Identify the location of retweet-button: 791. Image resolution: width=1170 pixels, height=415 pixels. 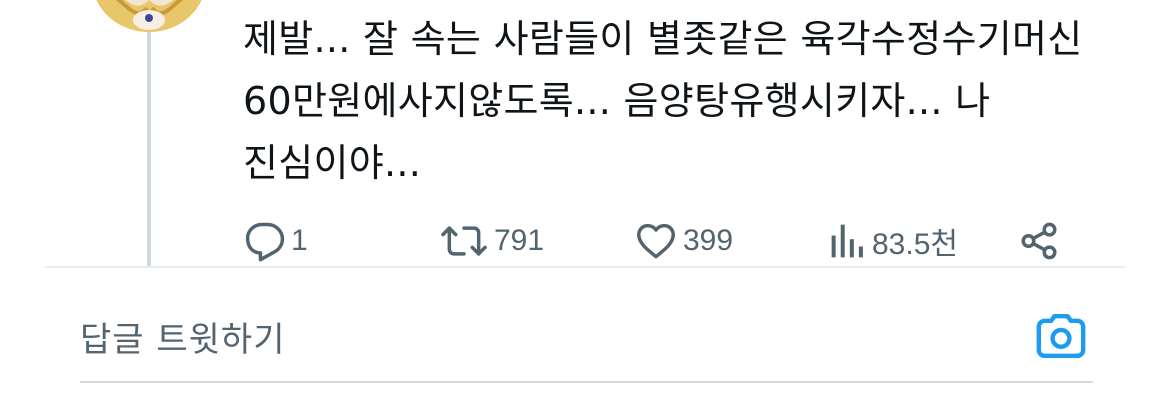
(491, 241).